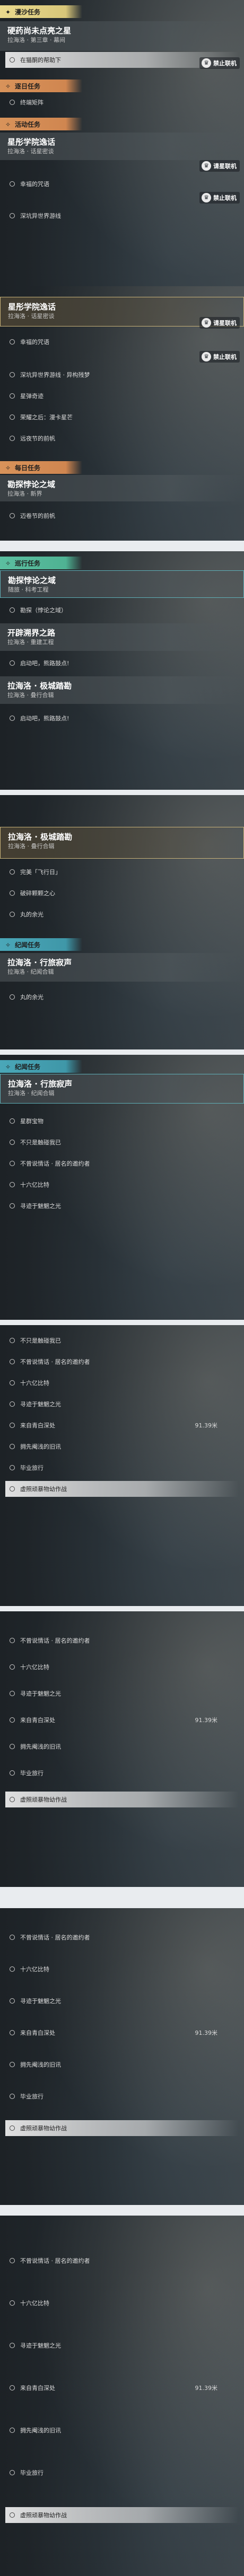 Image resolution: width=244 pixels, height=2576 pixels. I want to click on quest-card: 开辟溯界之路 拉海洛 · 重建工程, so click(122, 637).